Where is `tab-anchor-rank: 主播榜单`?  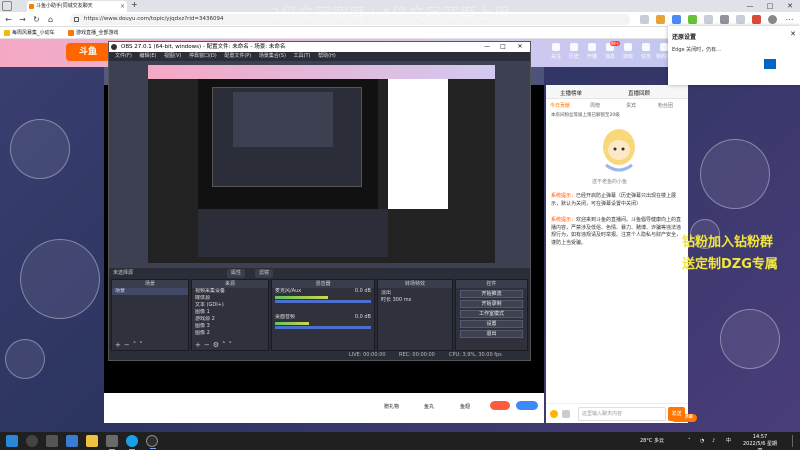 tab-anchor-rank: 主播榜单 is located at coordinates (571, 93).